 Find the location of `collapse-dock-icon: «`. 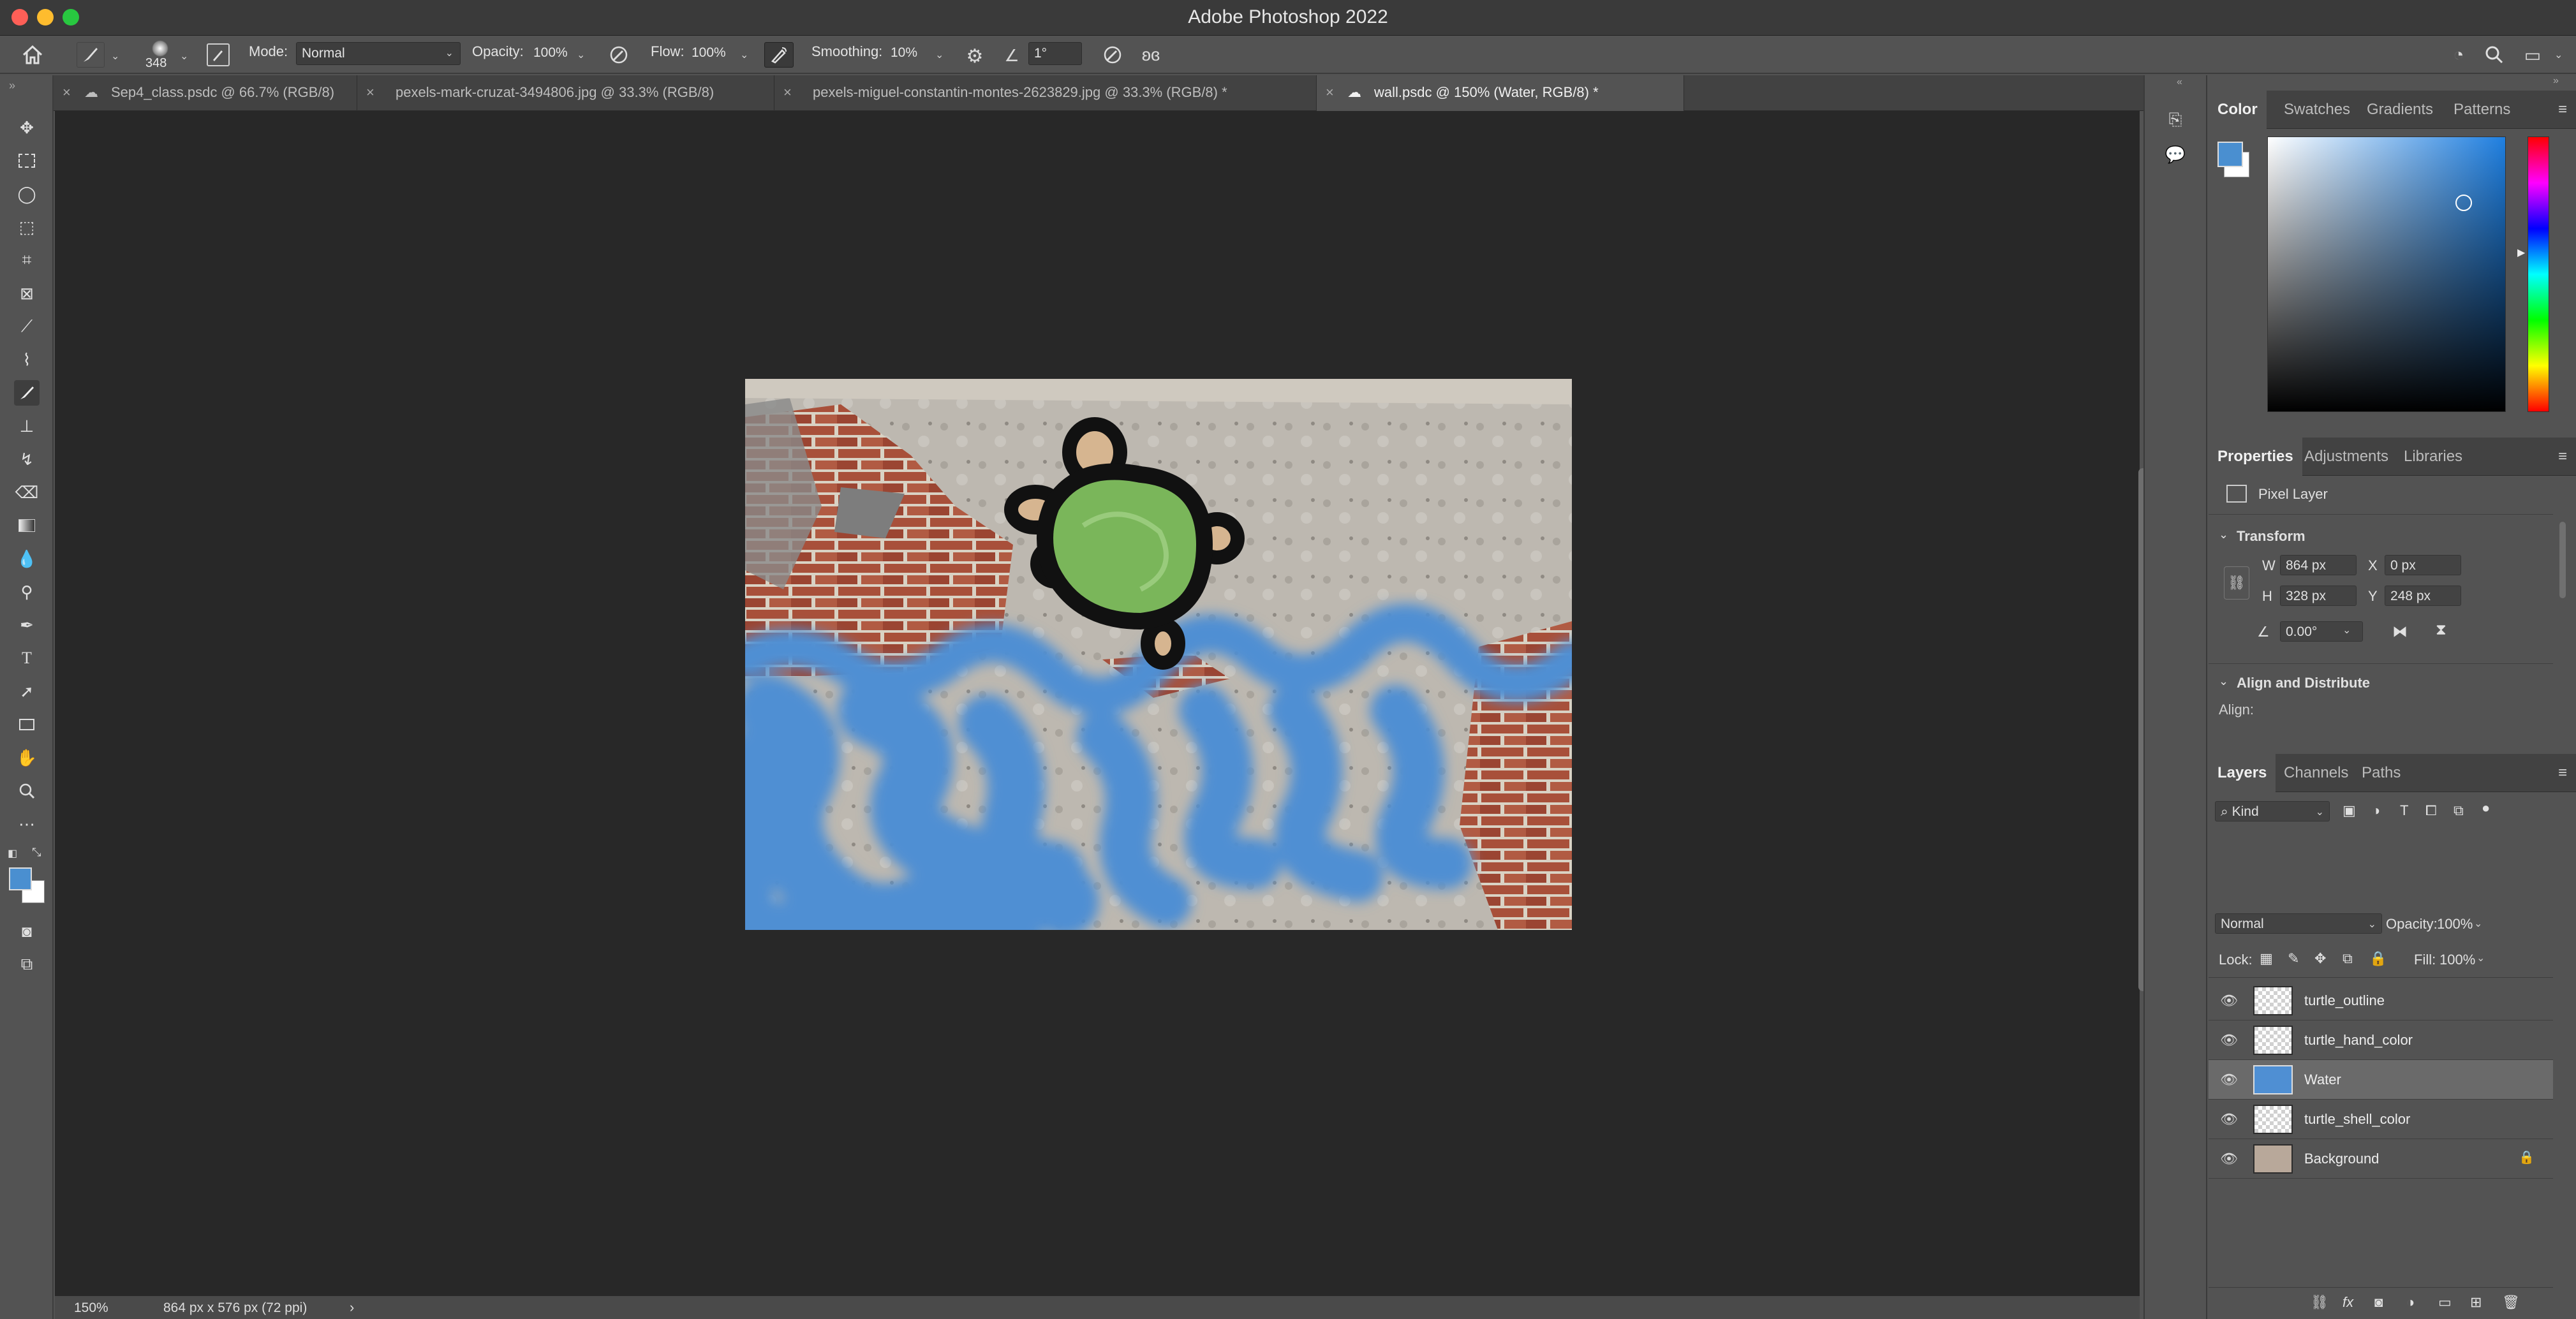

collapse-dock-icon: « is located at coordinates (2179, 82).